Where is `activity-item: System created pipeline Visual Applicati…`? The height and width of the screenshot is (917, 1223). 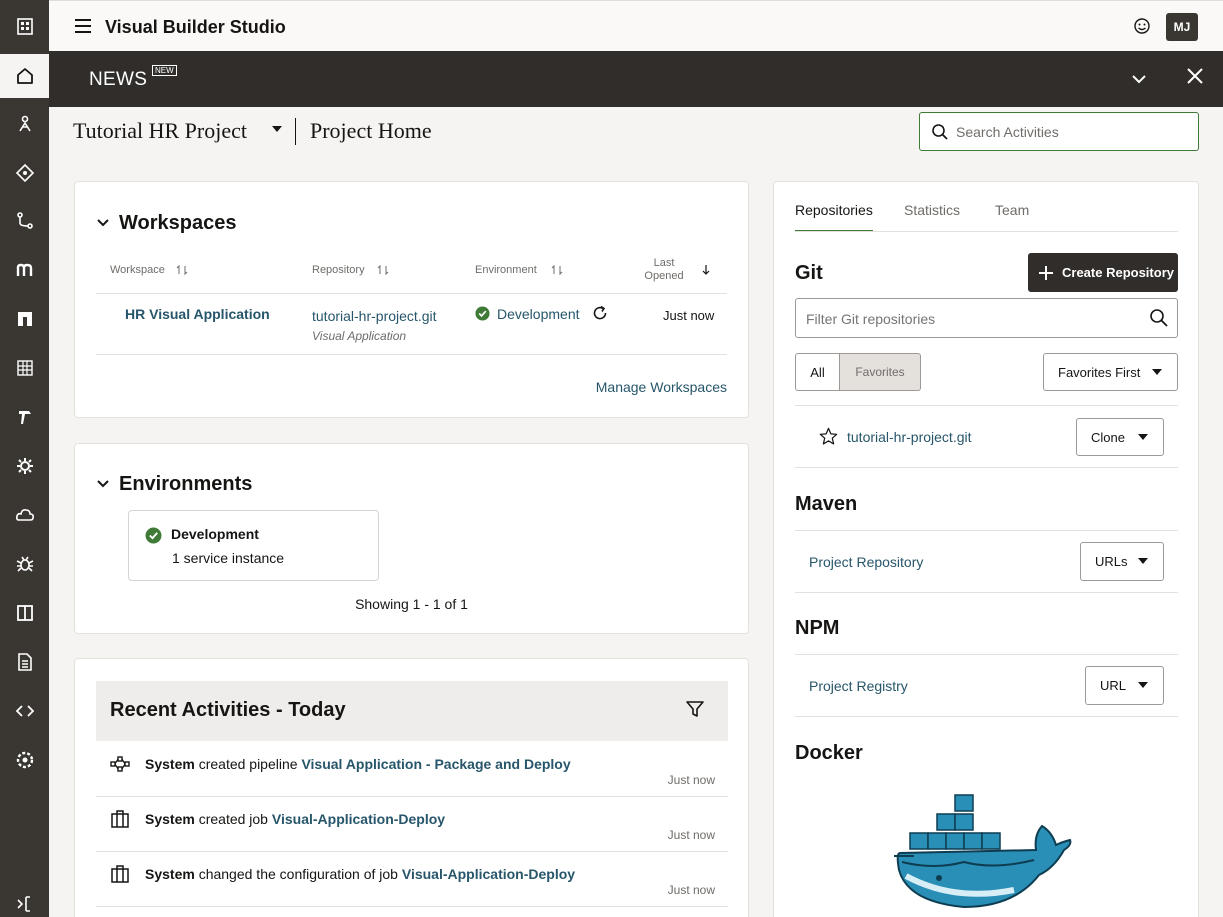
activity-item: System created pipeline Visual Applicati… is located at coordinates (412, 769).